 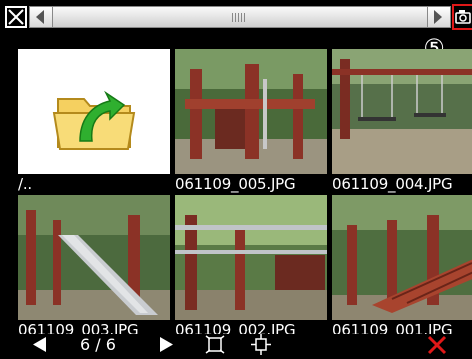 I want to click on scroll-right-arrow-icon, so click(x=438, y=17).